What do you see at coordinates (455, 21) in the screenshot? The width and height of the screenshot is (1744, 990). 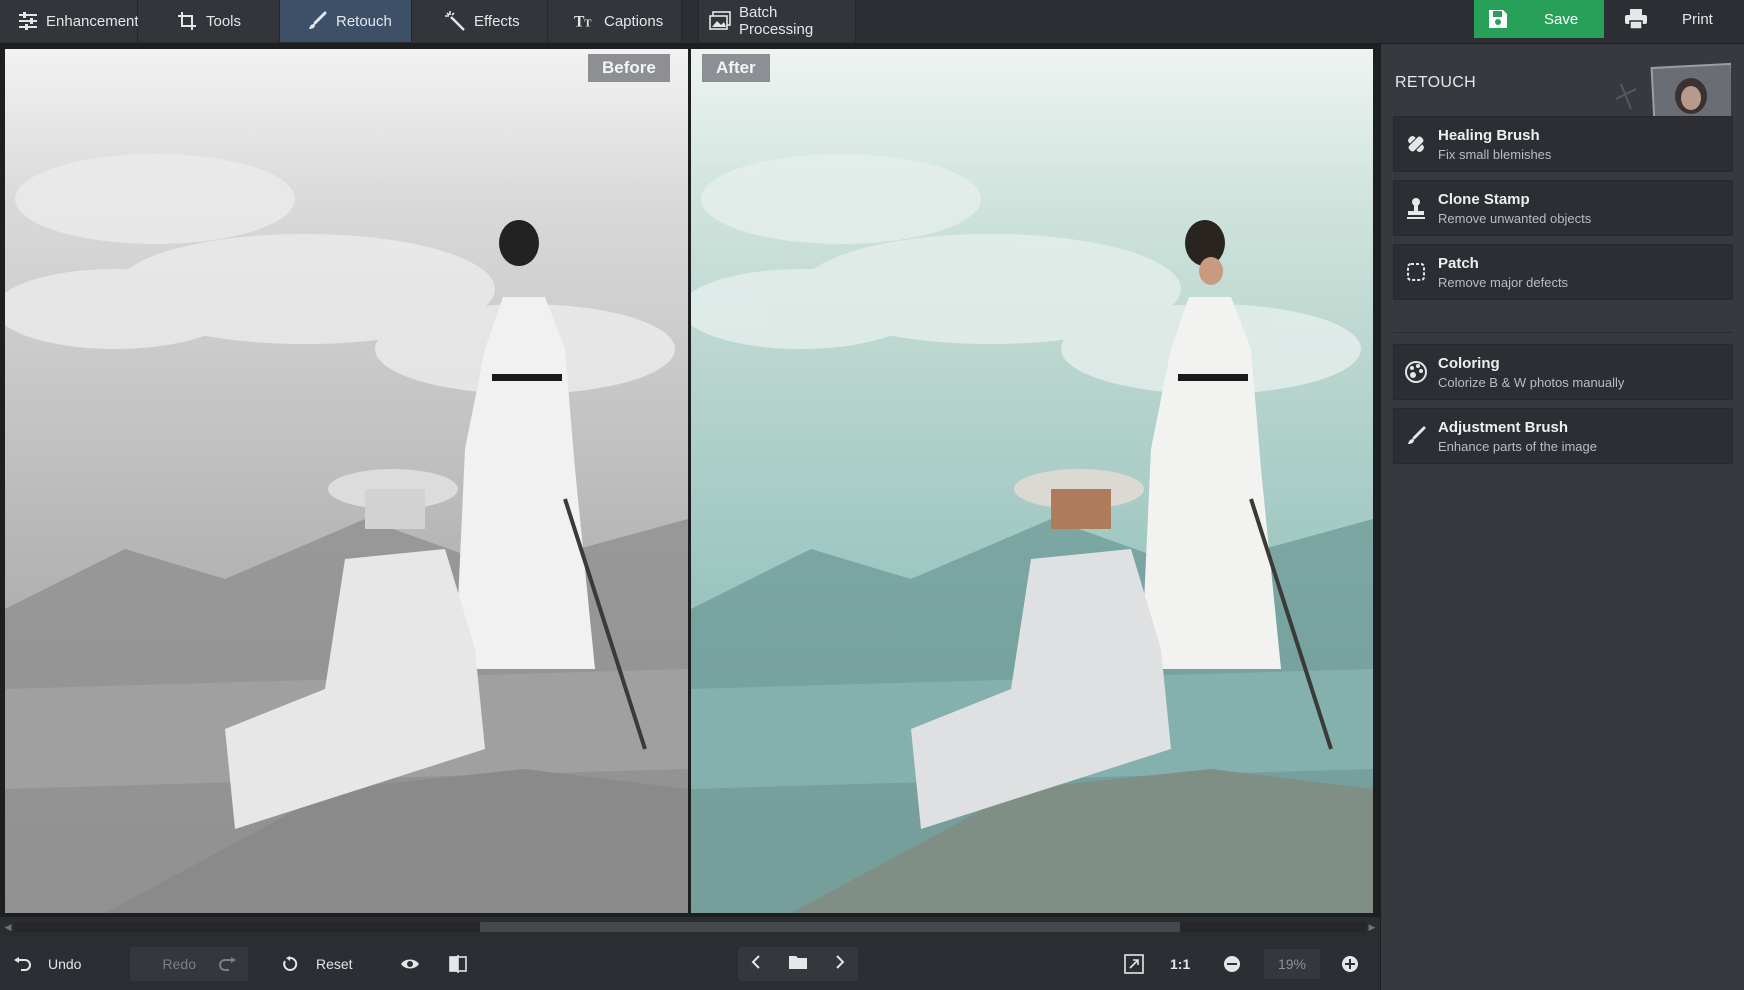 I see `magic-wand-icon` at bounding box center [455, 21].